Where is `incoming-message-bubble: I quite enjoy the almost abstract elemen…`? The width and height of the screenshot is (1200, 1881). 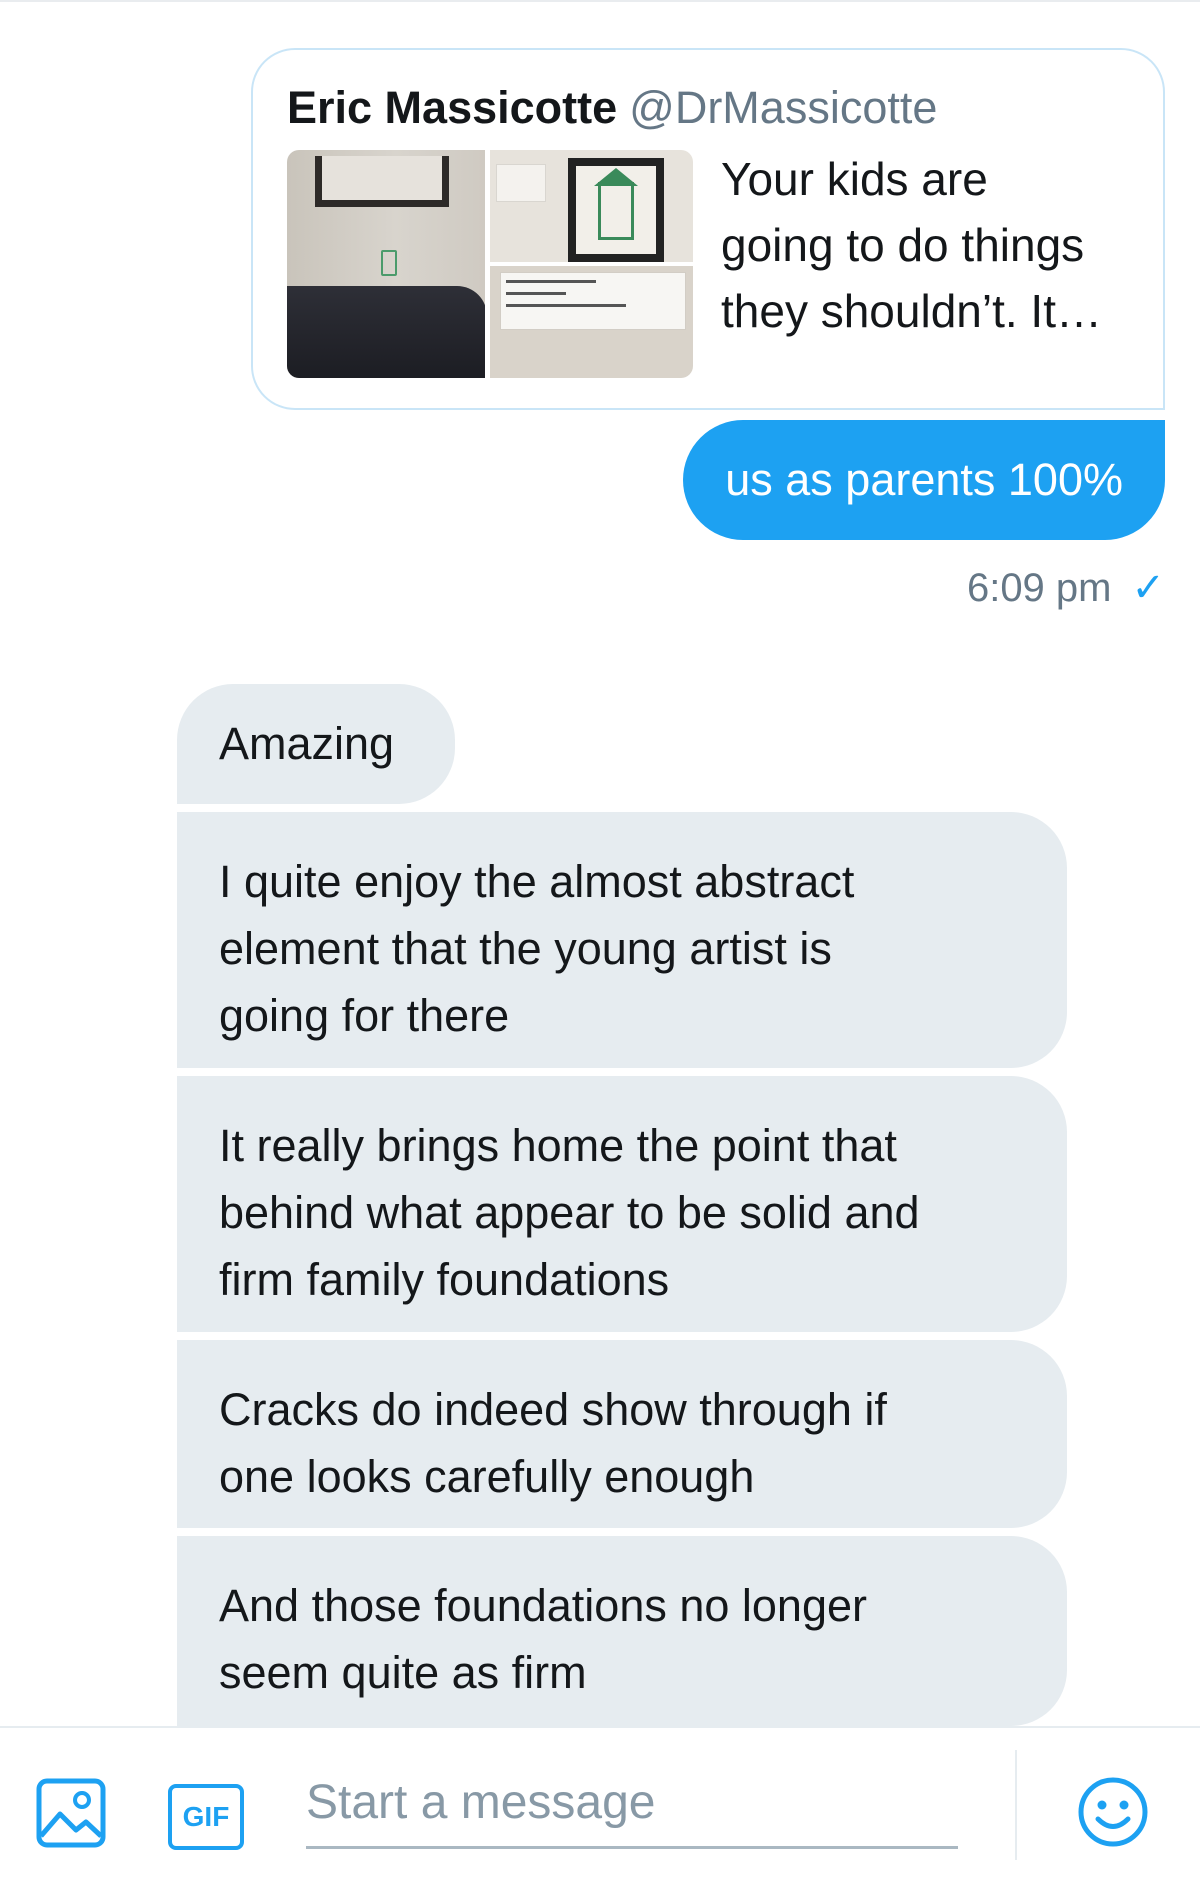
incoming-message-bubble: I quite enjoy the almost abstract elemen… is located at coordinates (622, 940).